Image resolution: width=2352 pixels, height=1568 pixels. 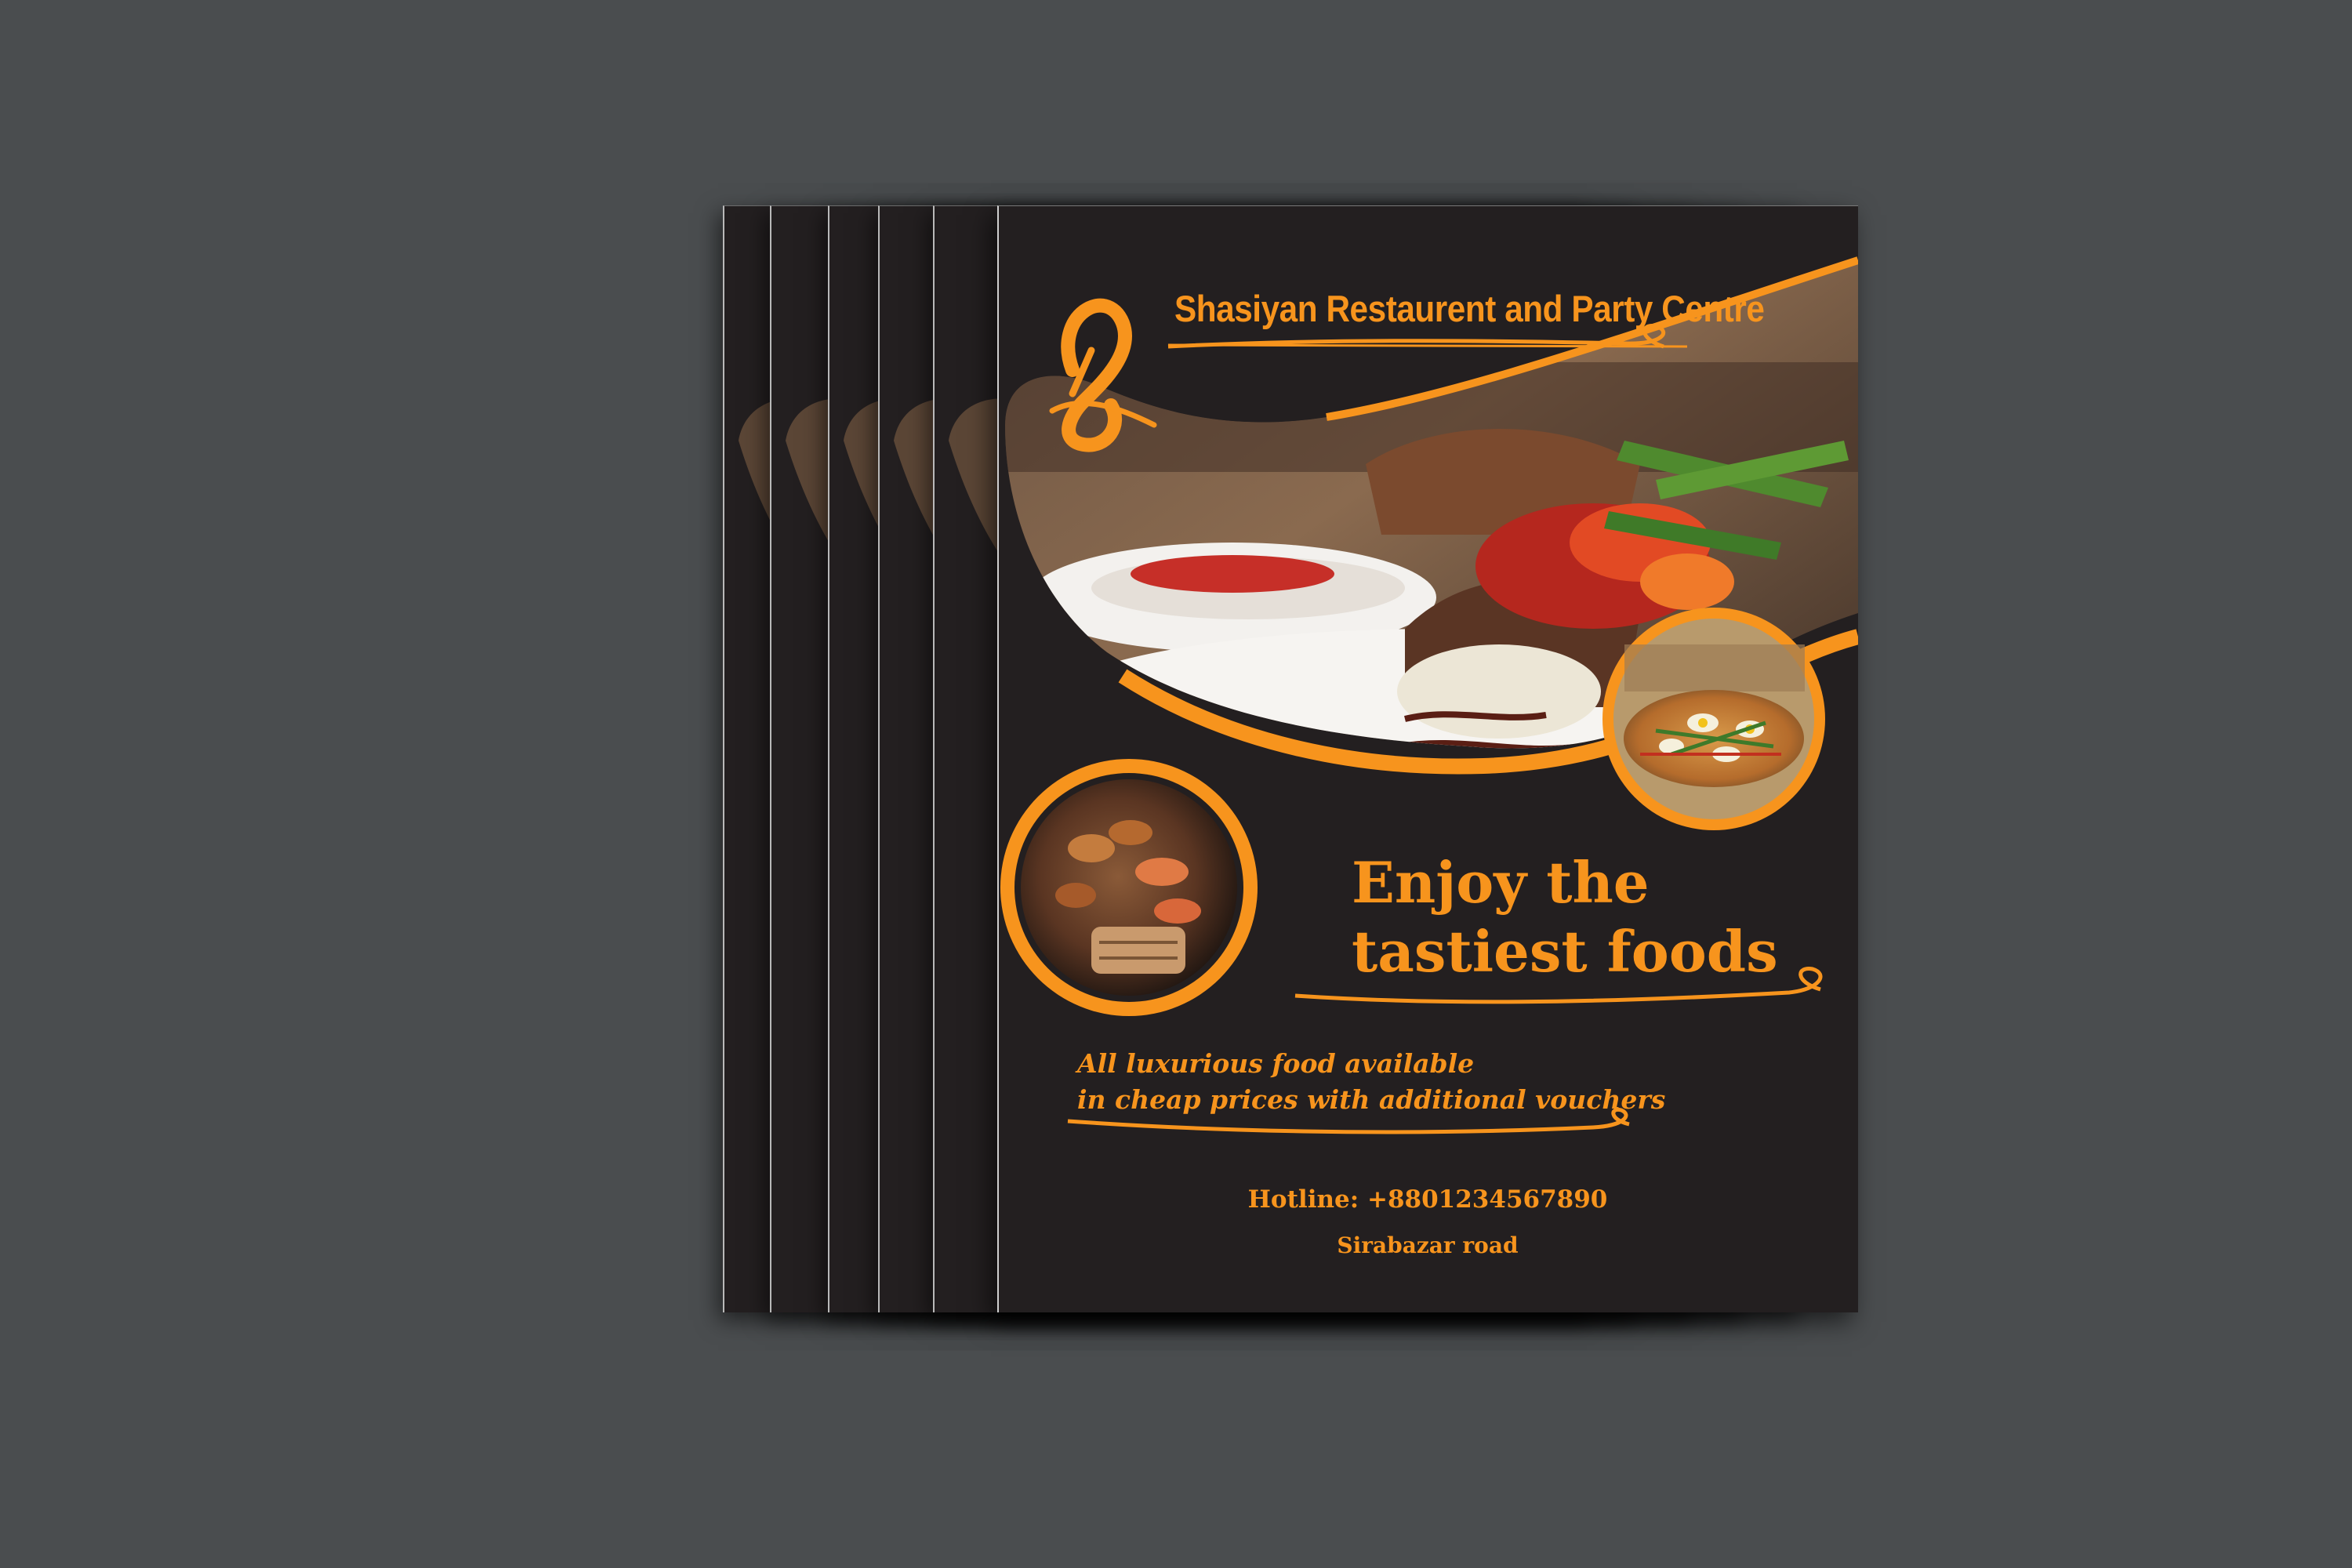 What do you see at coordinates (1713, 719) in the screenshot?
I see `pizza-photo` at bounding box center [1713, 719].